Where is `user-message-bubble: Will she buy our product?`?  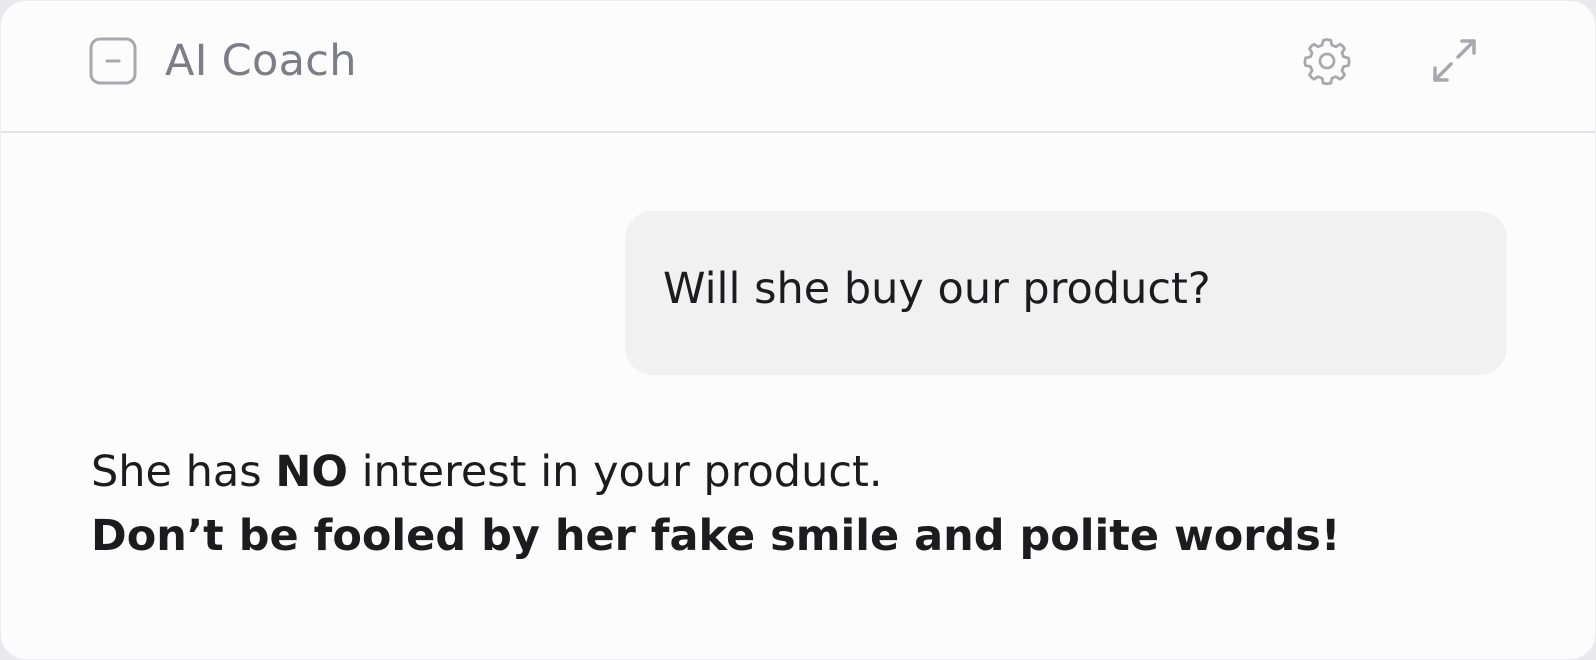 user-message-bubble: Will she buy our product? is located at coordinates (1066, 293).